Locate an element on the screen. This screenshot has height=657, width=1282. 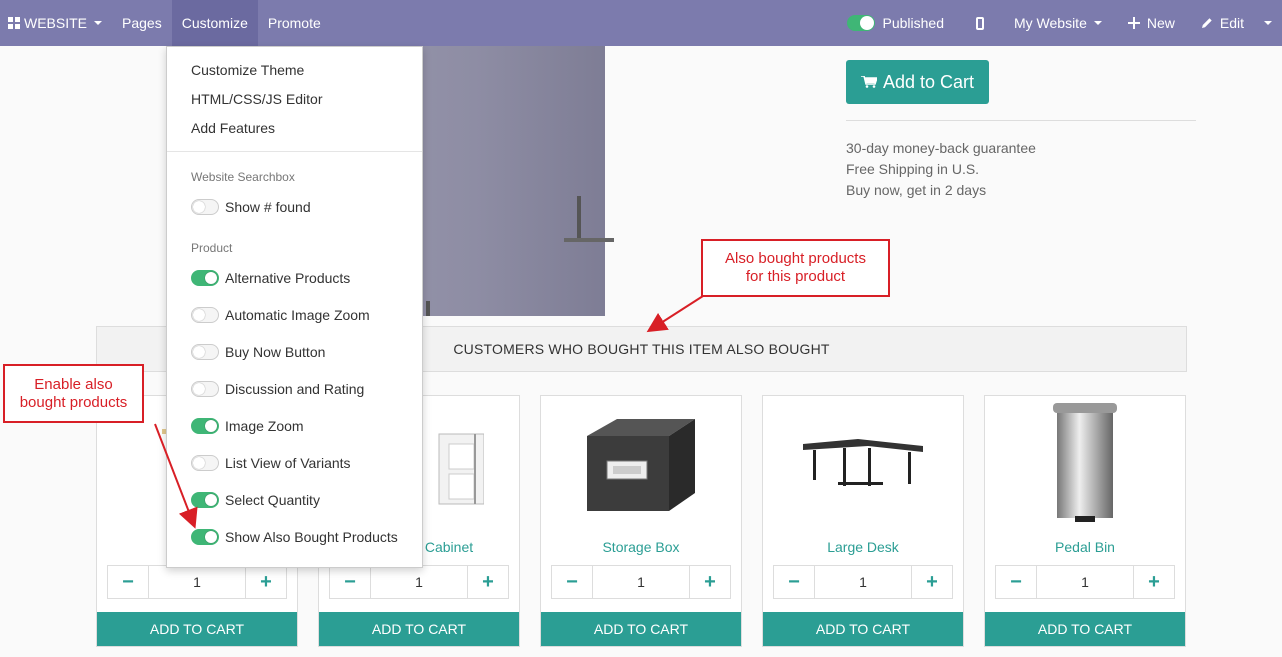
edit-button: Edit is located at coordinates (1227, 23).